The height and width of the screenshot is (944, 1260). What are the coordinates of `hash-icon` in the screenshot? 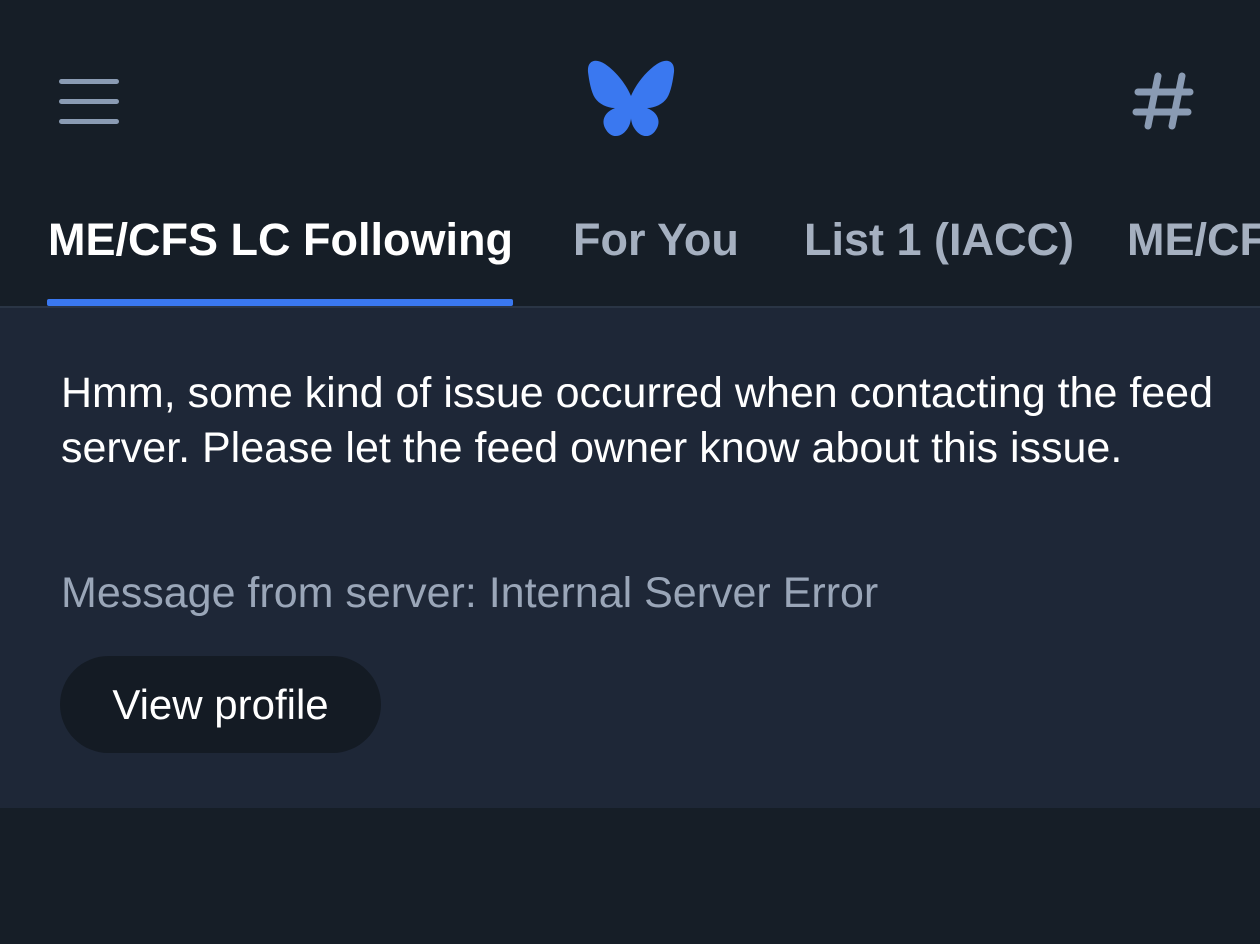 It's located at (1163, 101).